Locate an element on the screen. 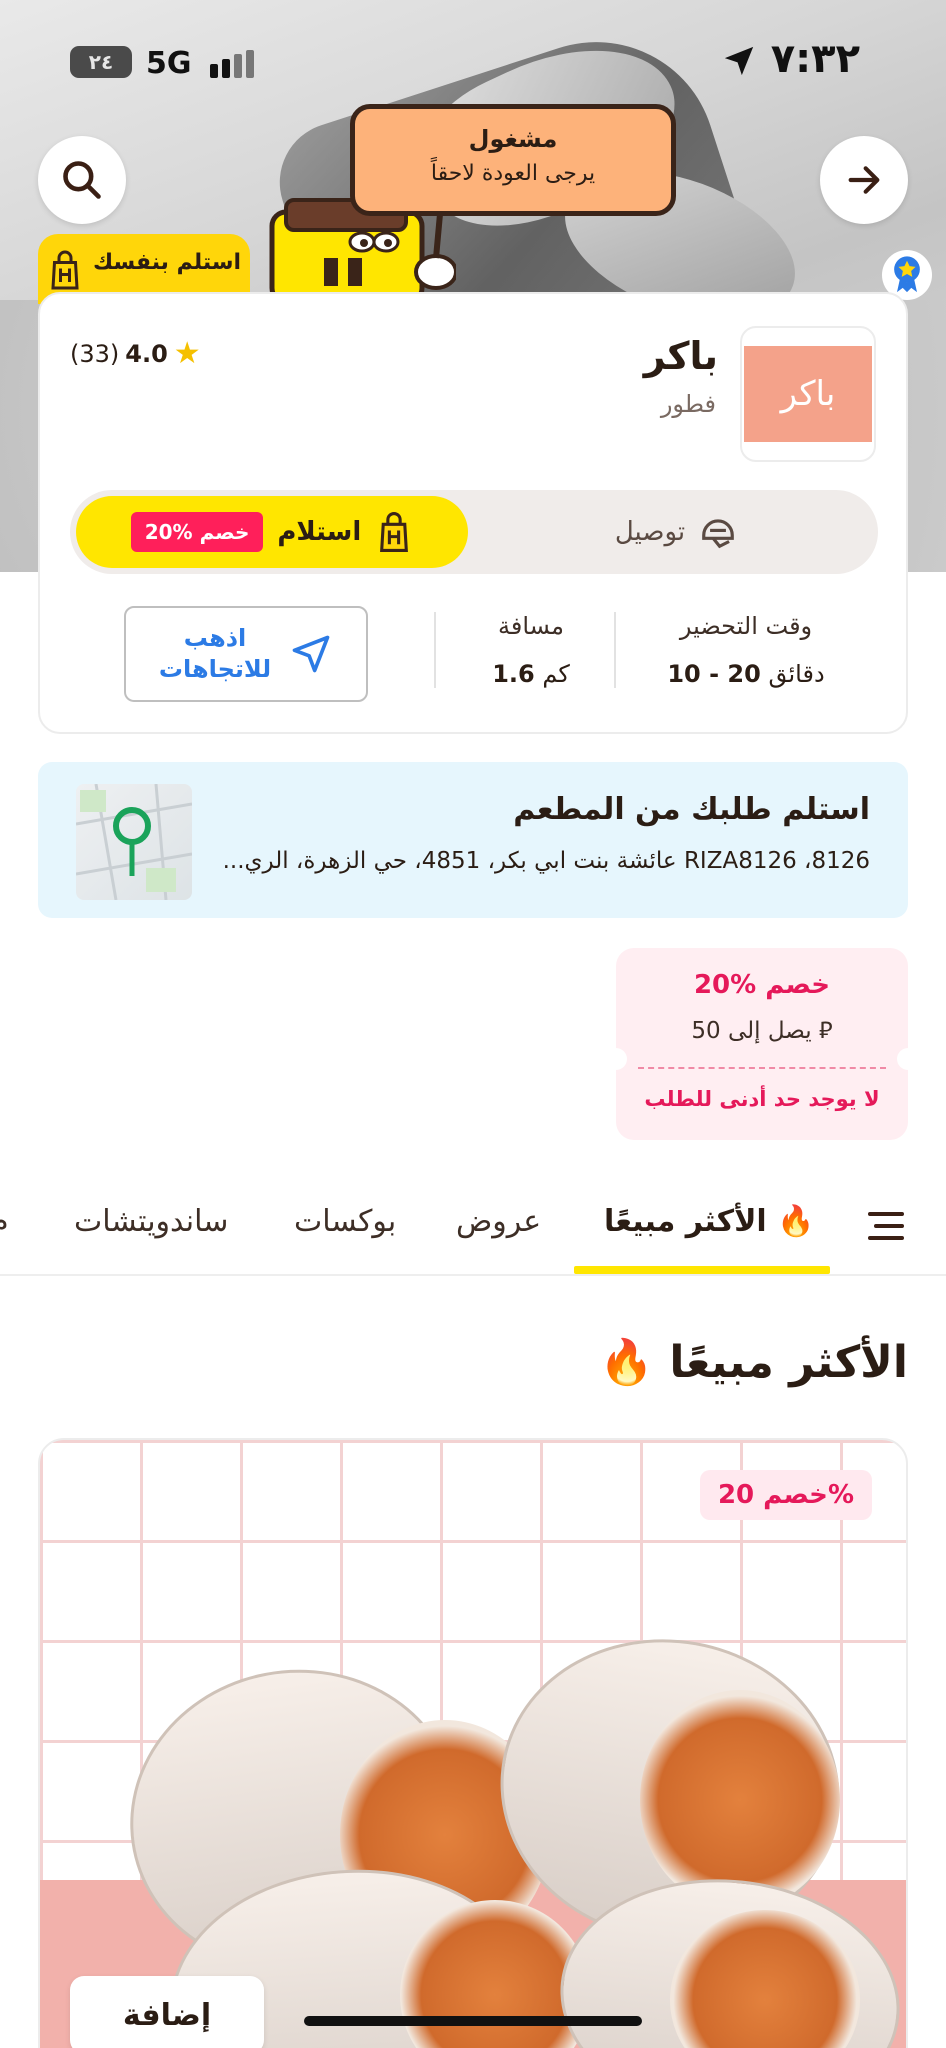 The height and width of the screenshot is (2048, 946). add-to-cart-button: إضافة is located at coordinates (167, 2012).